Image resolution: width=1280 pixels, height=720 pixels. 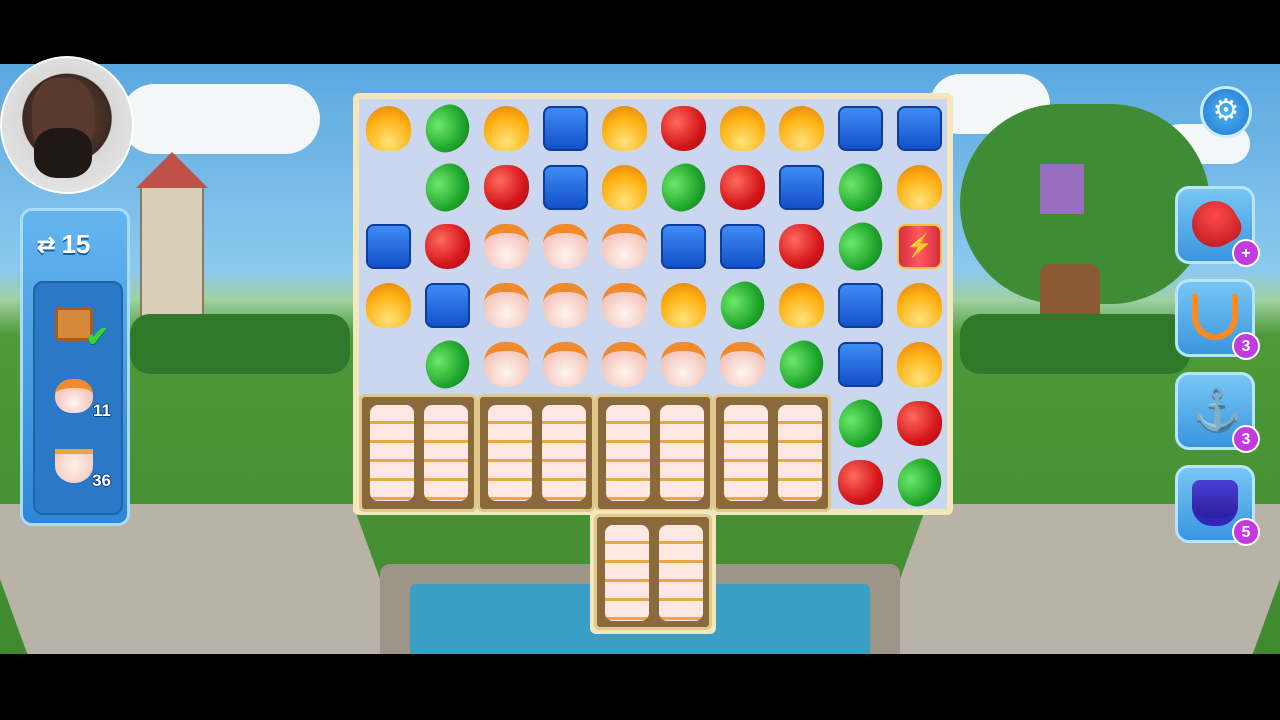 I want to click on hedge, so click(x=240, y=344).